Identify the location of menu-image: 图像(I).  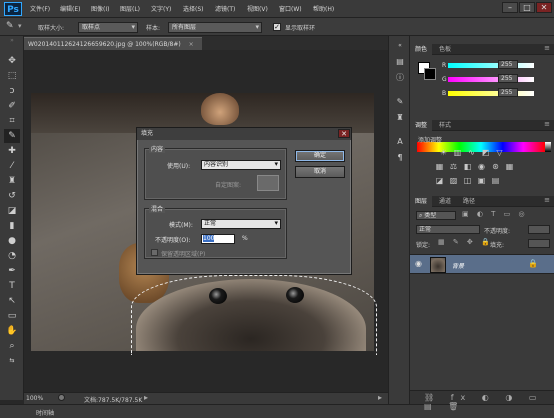
(100, 8).